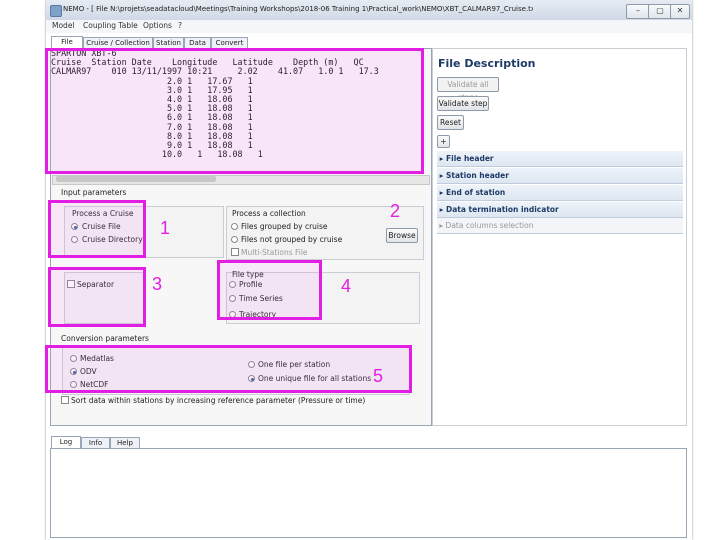 The height and width of the screenshot is (540, 720). I want to click on process-collection-title: Process a collection, so click(269, 213).